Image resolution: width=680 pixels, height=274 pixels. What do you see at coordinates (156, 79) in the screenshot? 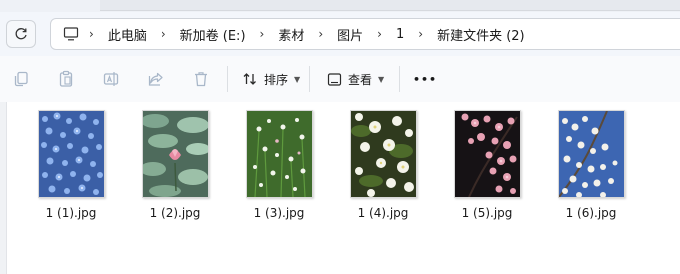
I see `share-icon` at bounding box center [156, 79].